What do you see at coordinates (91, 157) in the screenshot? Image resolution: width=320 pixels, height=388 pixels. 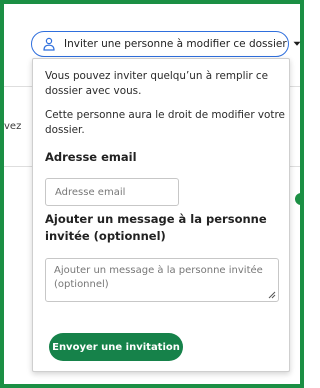 I see `email-label: Adresse email` at bounding box center [91, 157].